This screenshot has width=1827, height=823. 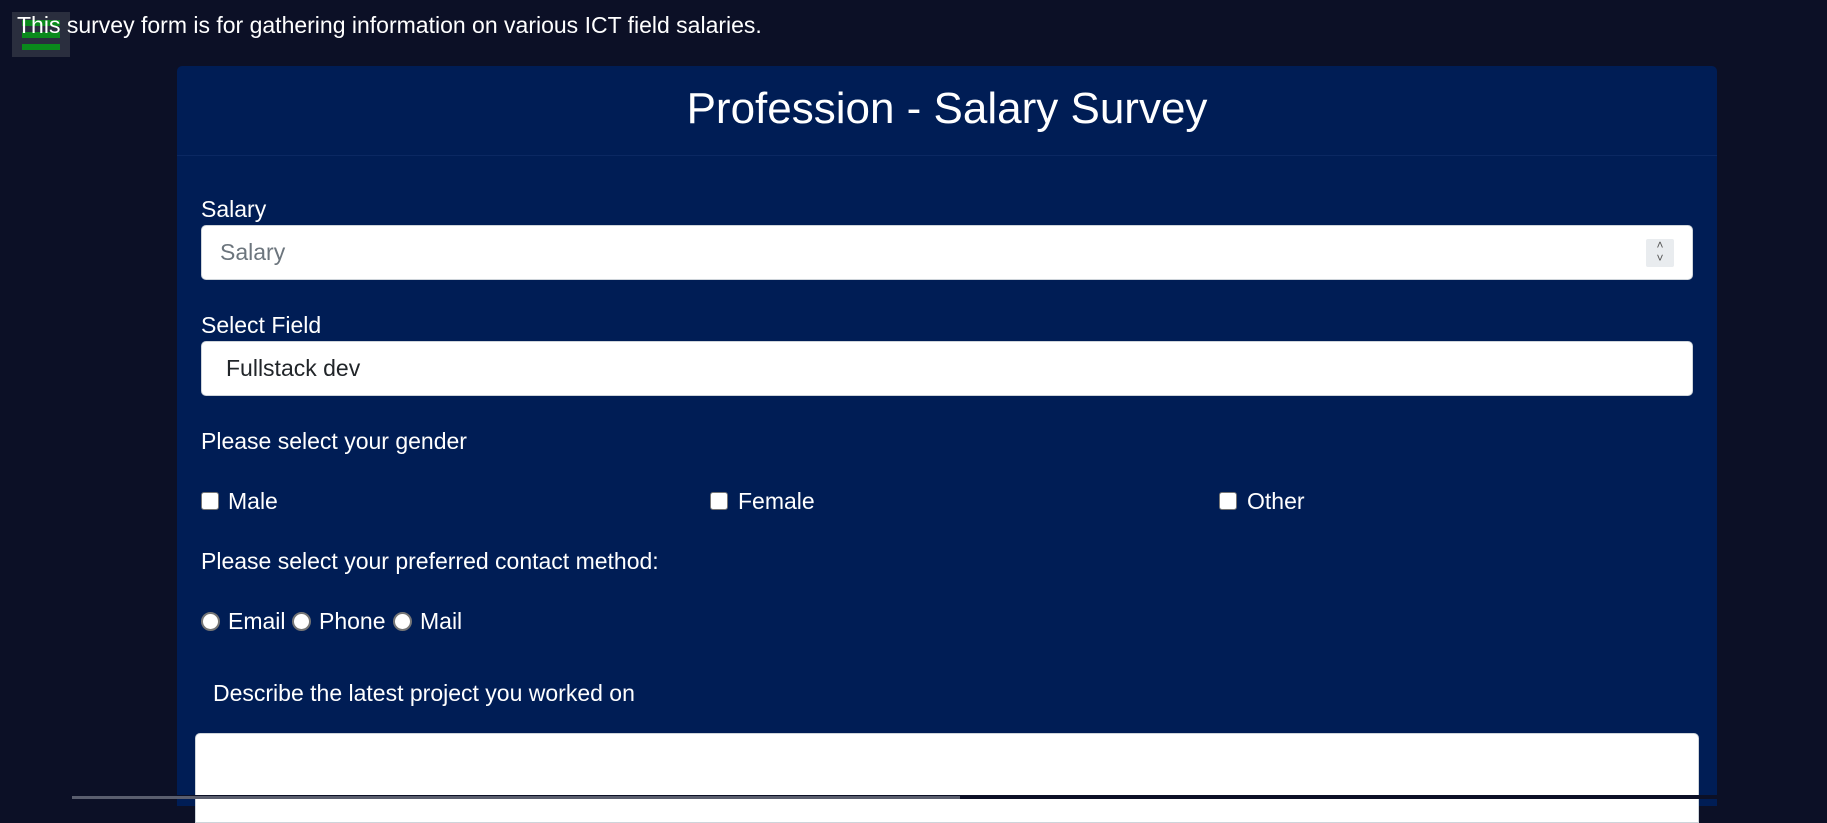 I want to click on page-title: Profession - Salary Survey, so click(x=947, y=108).